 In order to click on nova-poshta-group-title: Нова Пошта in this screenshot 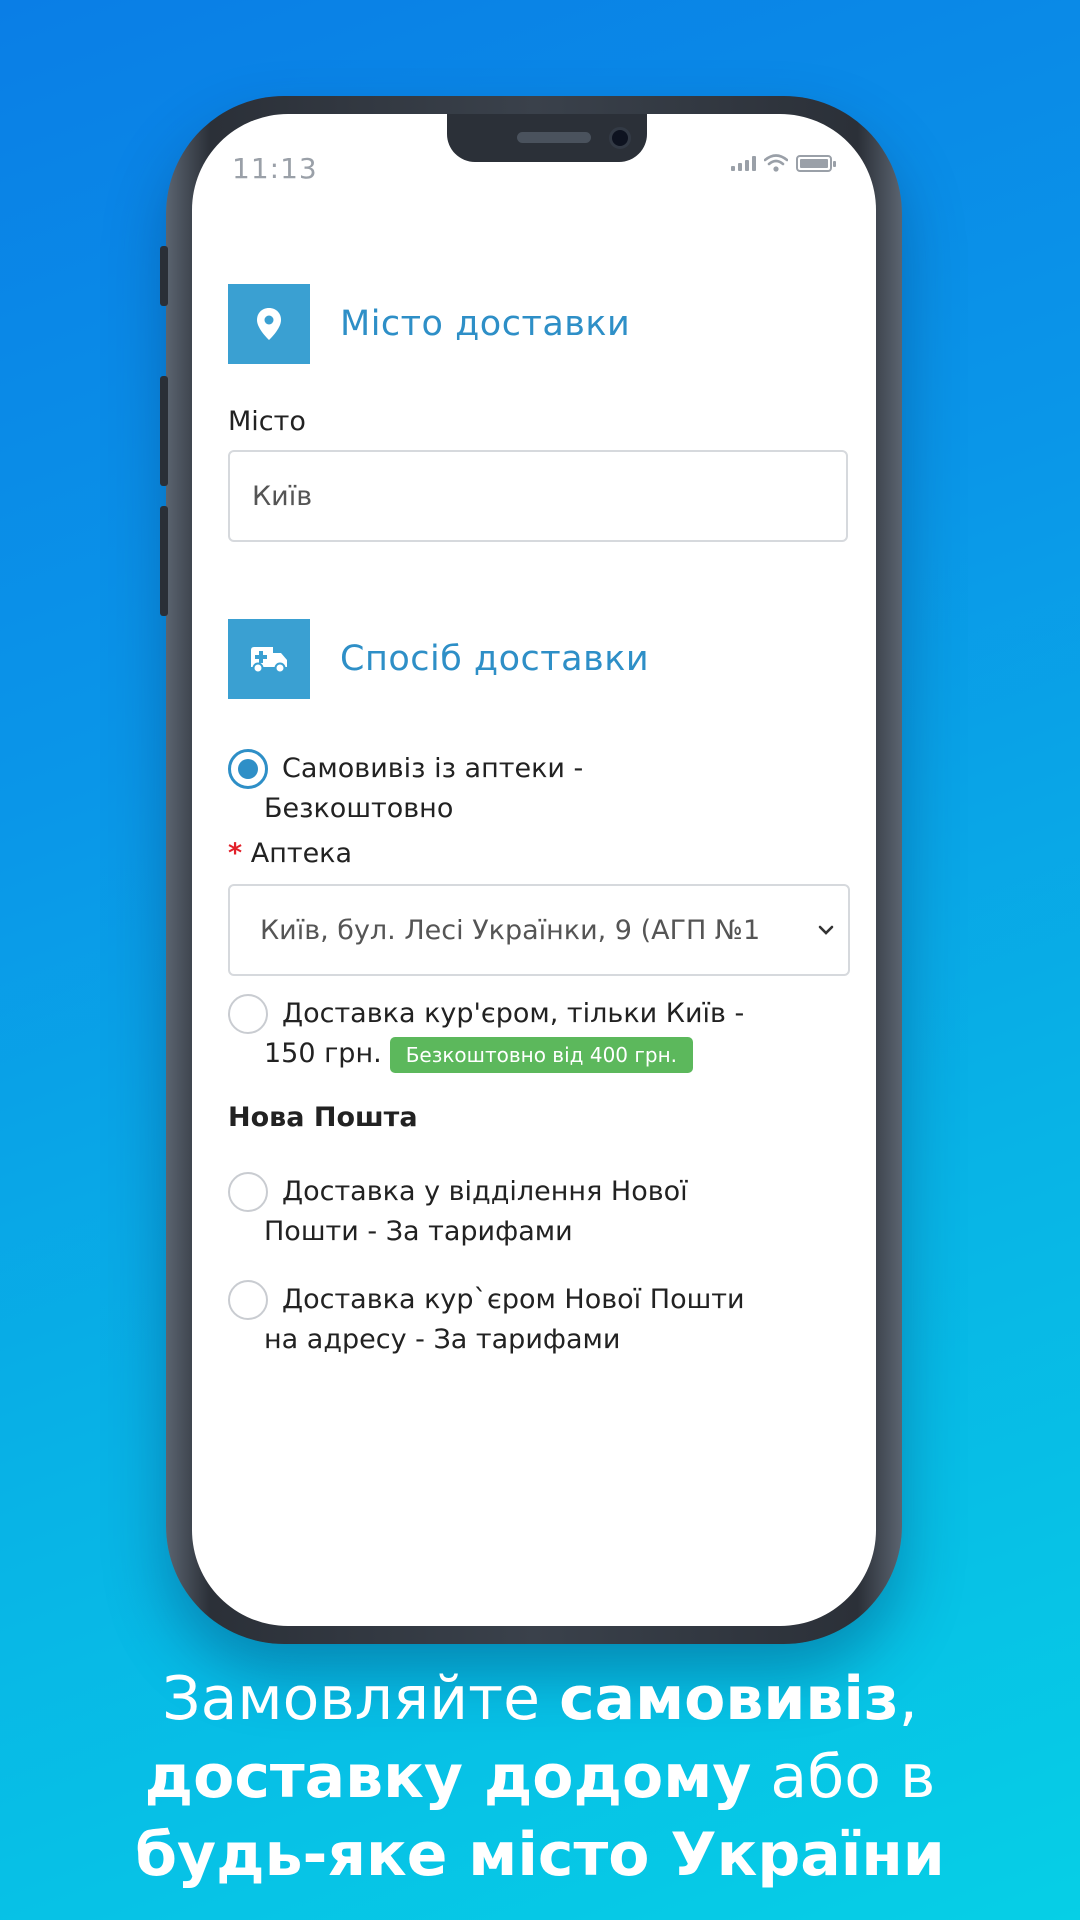, I will do `click(323, 1117)`.